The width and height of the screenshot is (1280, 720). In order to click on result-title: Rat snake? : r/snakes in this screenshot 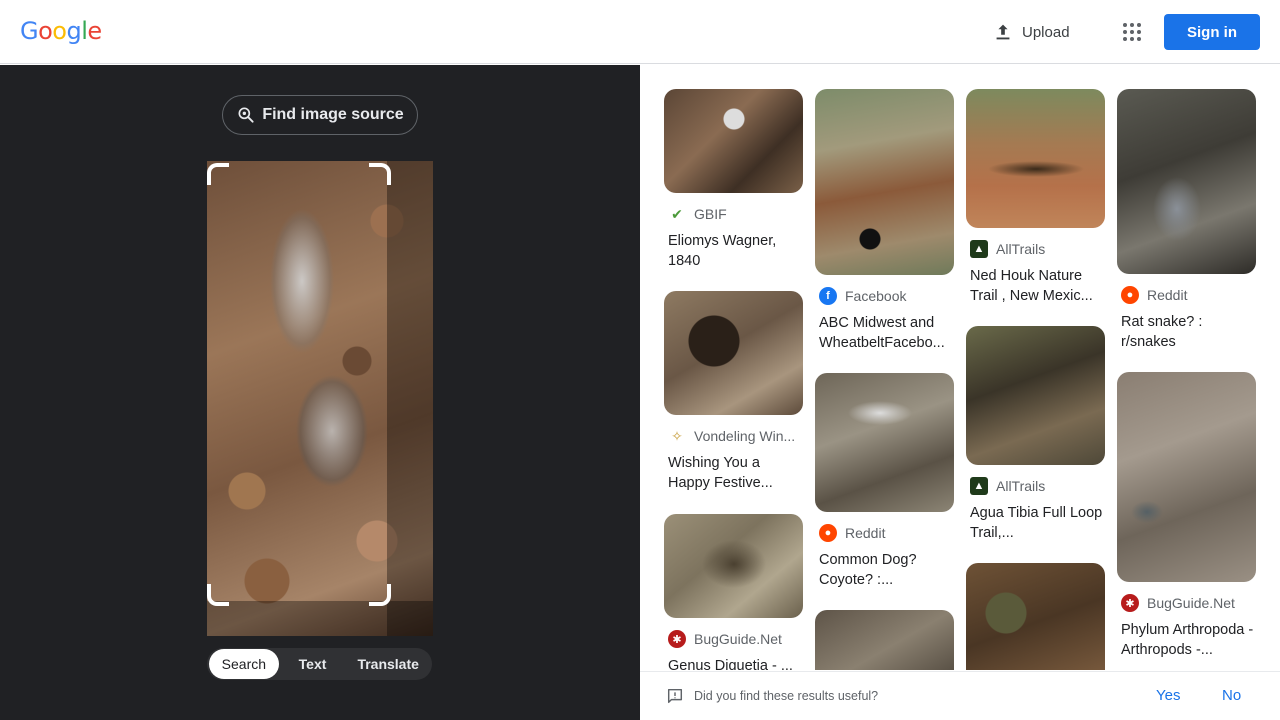, I will do `click(1186, 332)`.